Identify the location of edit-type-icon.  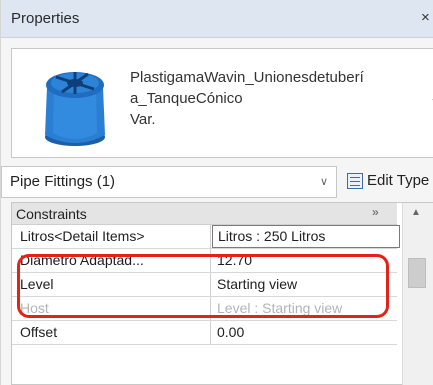
(355, 181).